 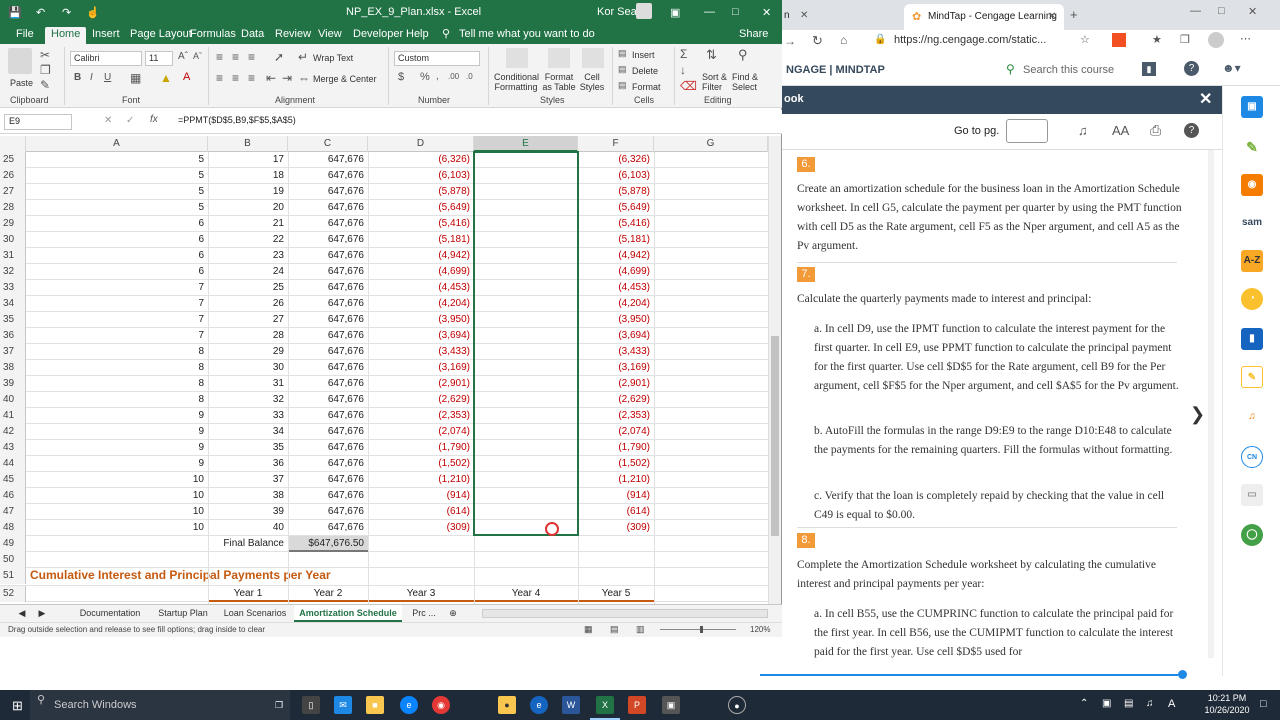 I want to click on next-page-icon: ❯, so click(x=1197, y=414).